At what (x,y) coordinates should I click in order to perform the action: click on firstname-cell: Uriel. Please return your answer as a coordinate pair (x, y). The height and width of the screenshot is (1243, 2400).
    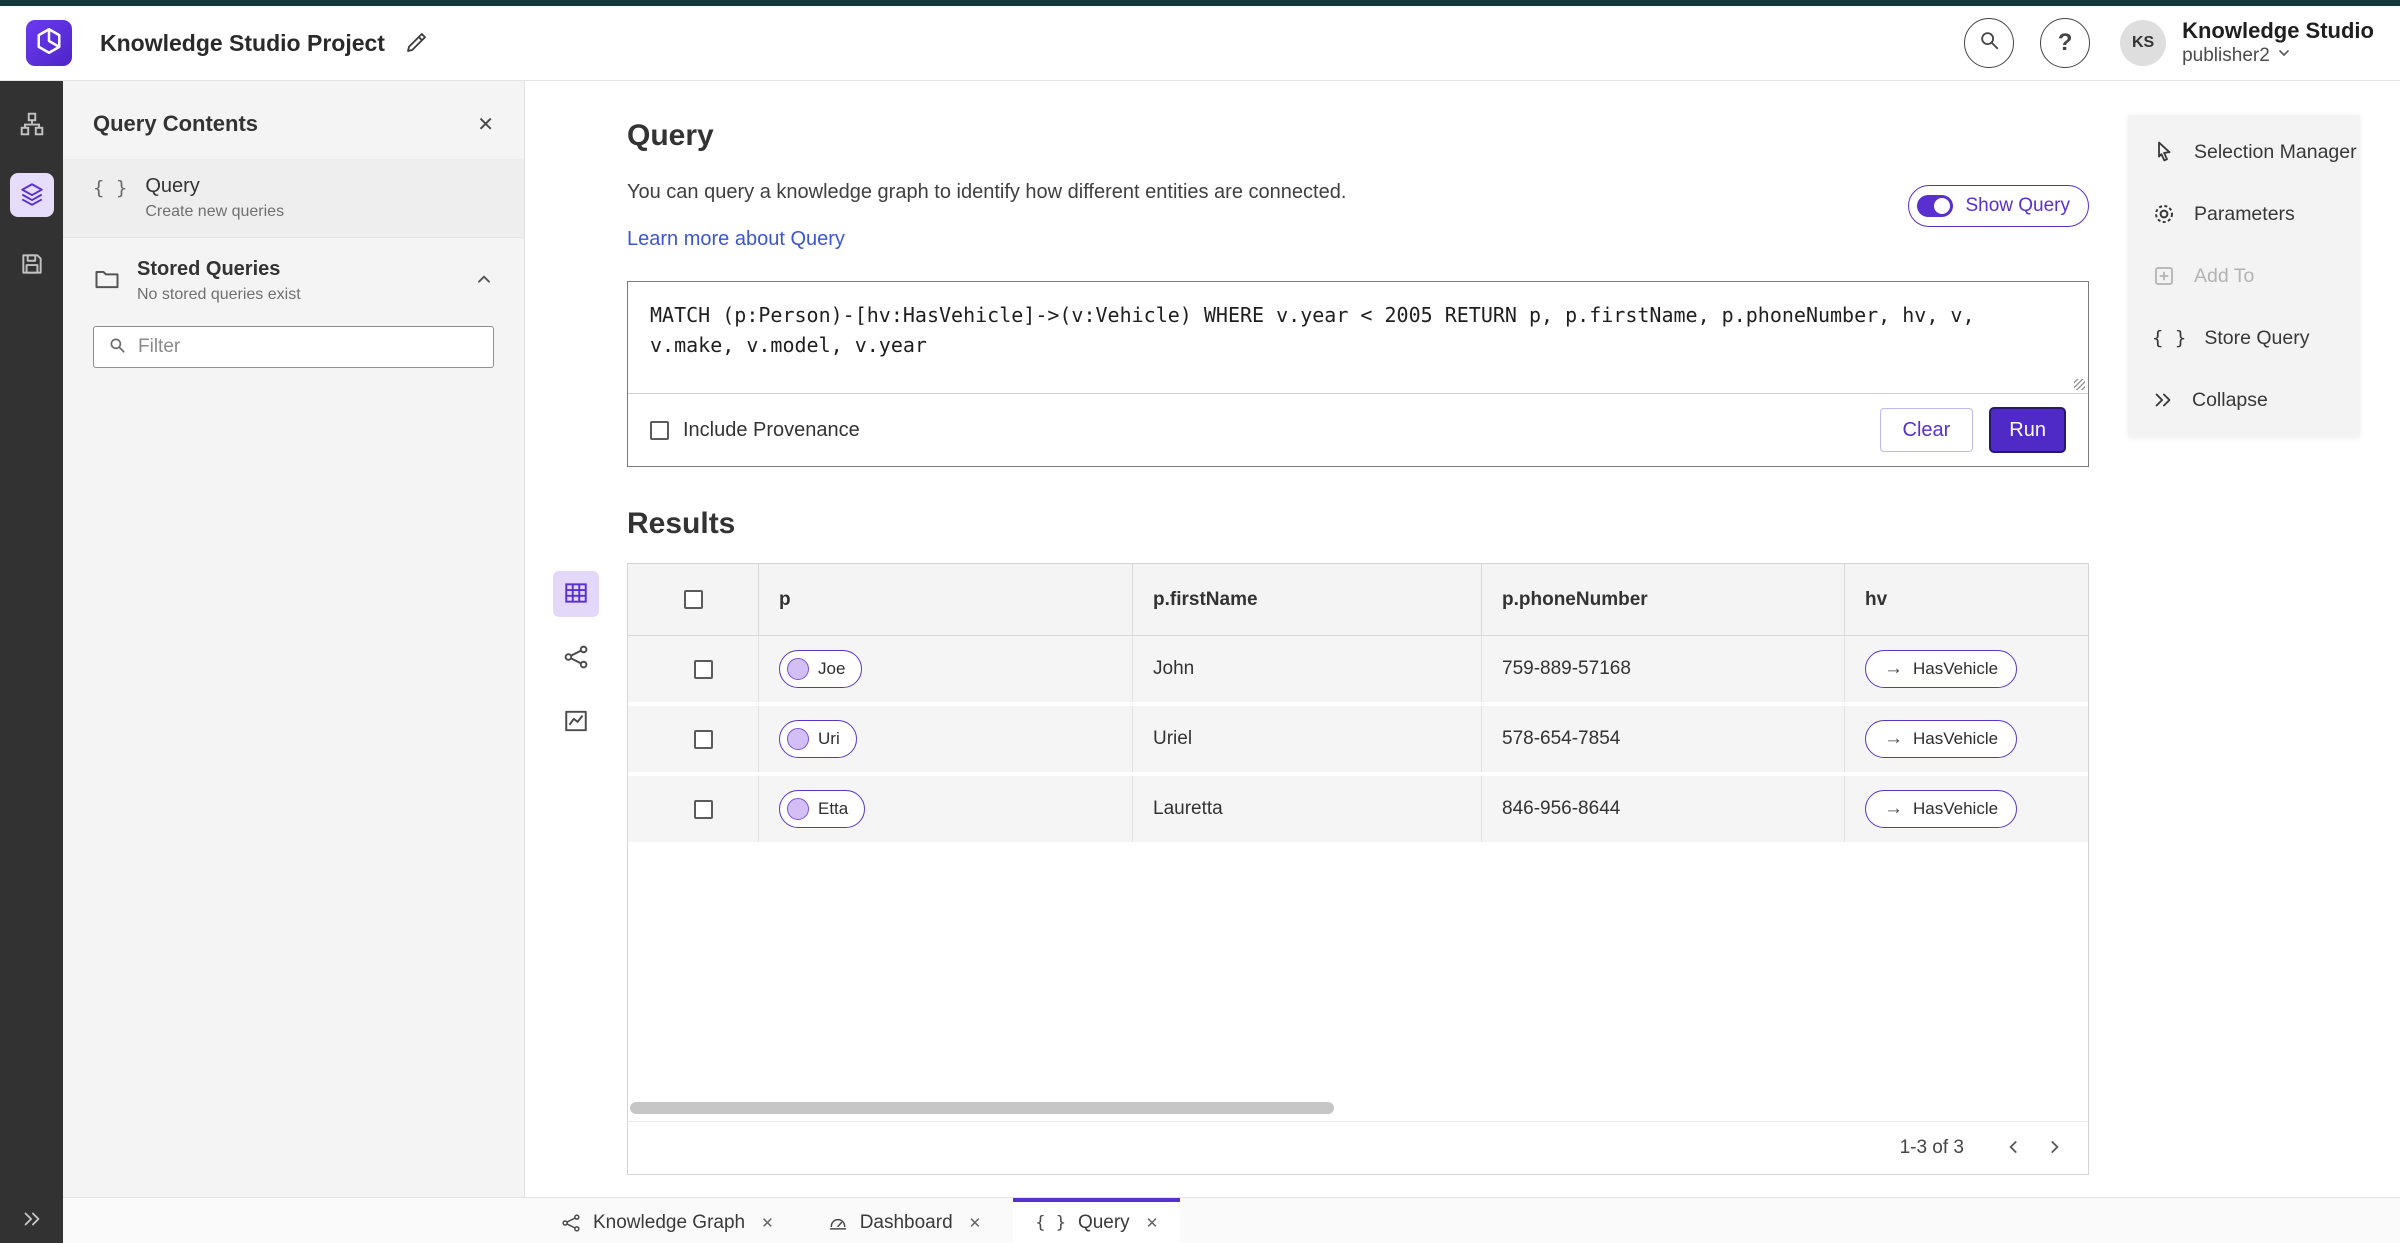
    Looking at the image, I should click on (1307, 739).